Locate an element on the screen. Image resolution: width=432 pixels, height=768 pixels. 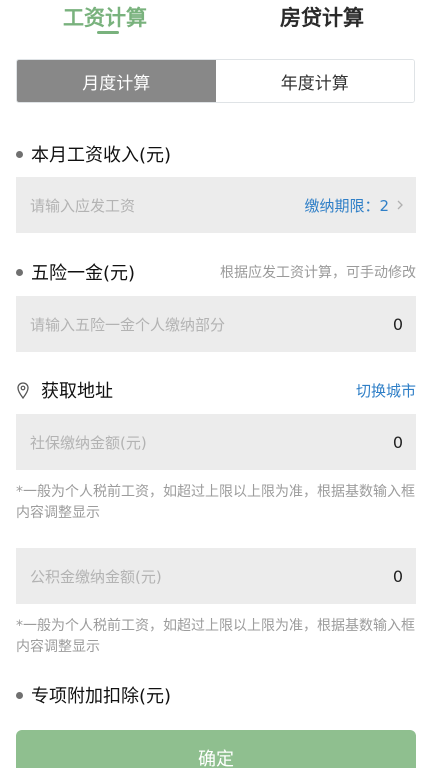
period-segmented-control: 月度计算 年度计算 is located at coordinates (215, 81).